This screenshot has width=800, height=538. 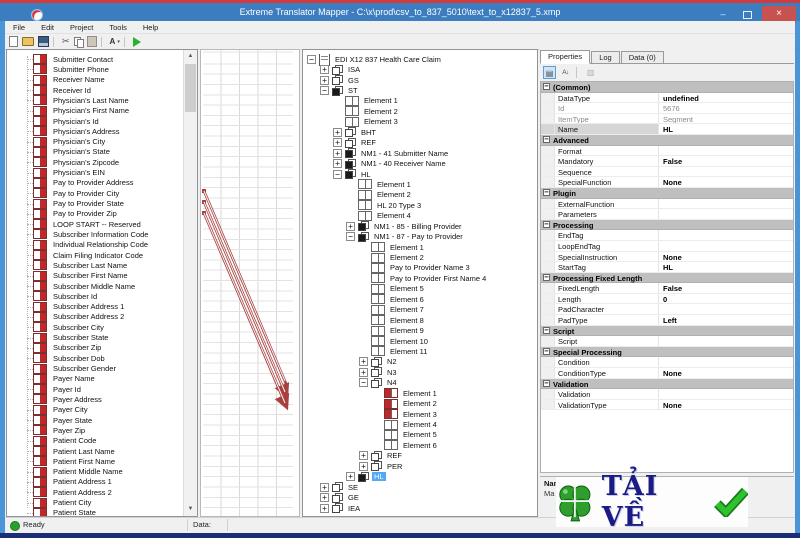 I want to click on edi-tree-item: + SE, so click(x=420, y=487).